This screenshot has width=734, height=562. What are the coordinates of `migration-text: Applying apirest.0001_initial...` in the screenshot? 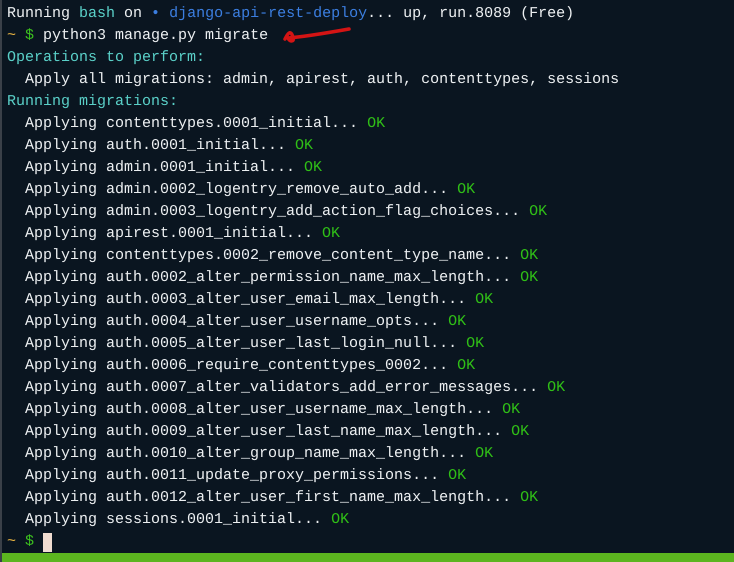 It's located at (169, 234).